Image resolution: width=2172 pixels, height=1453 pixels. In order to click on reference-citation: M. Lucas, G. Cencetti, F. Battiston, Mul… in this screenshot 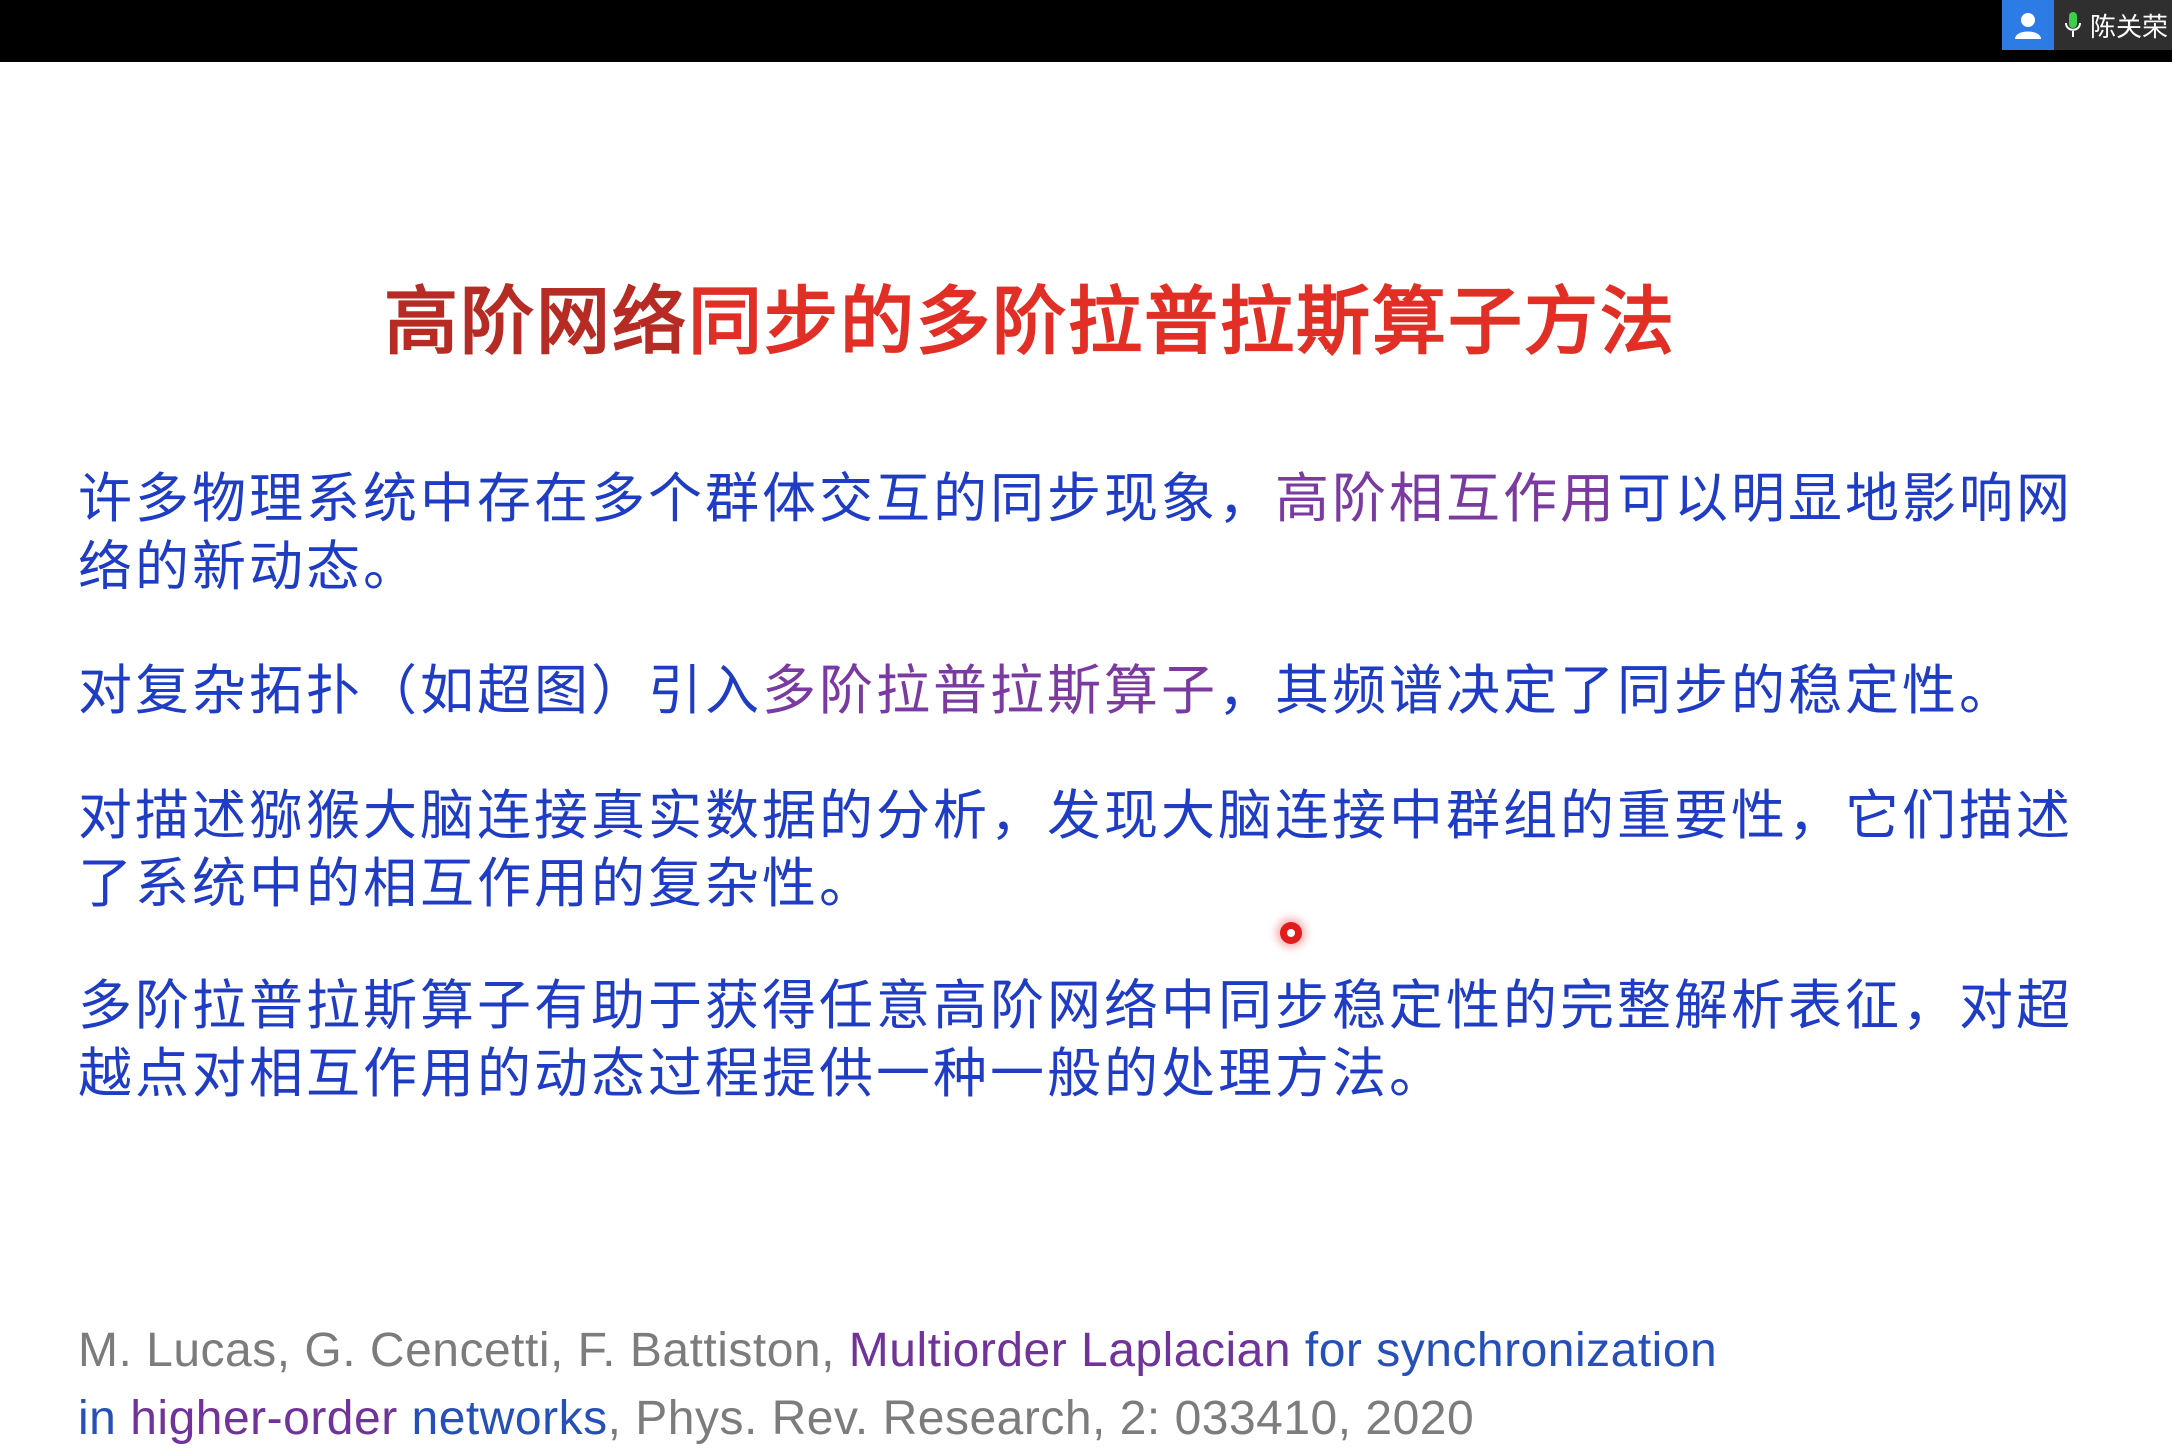, I will do `click(1078, 1385)`.